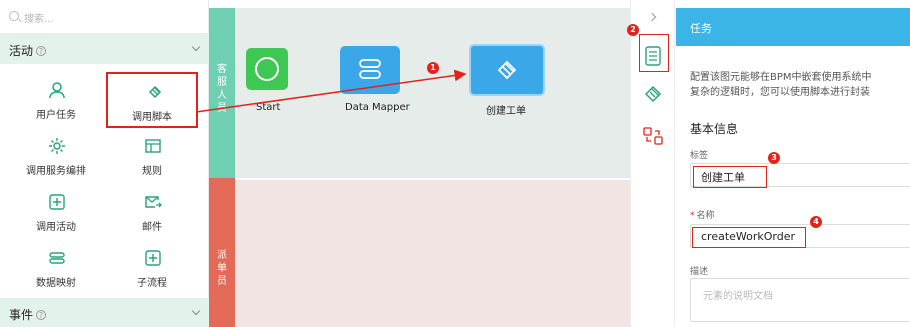 The width and height of the screenshot is (910, 327). What do you see at coordinates (816, 222) in the screenshot?
I see `callout-badge-4: 4` at bounding box center [816, 222].